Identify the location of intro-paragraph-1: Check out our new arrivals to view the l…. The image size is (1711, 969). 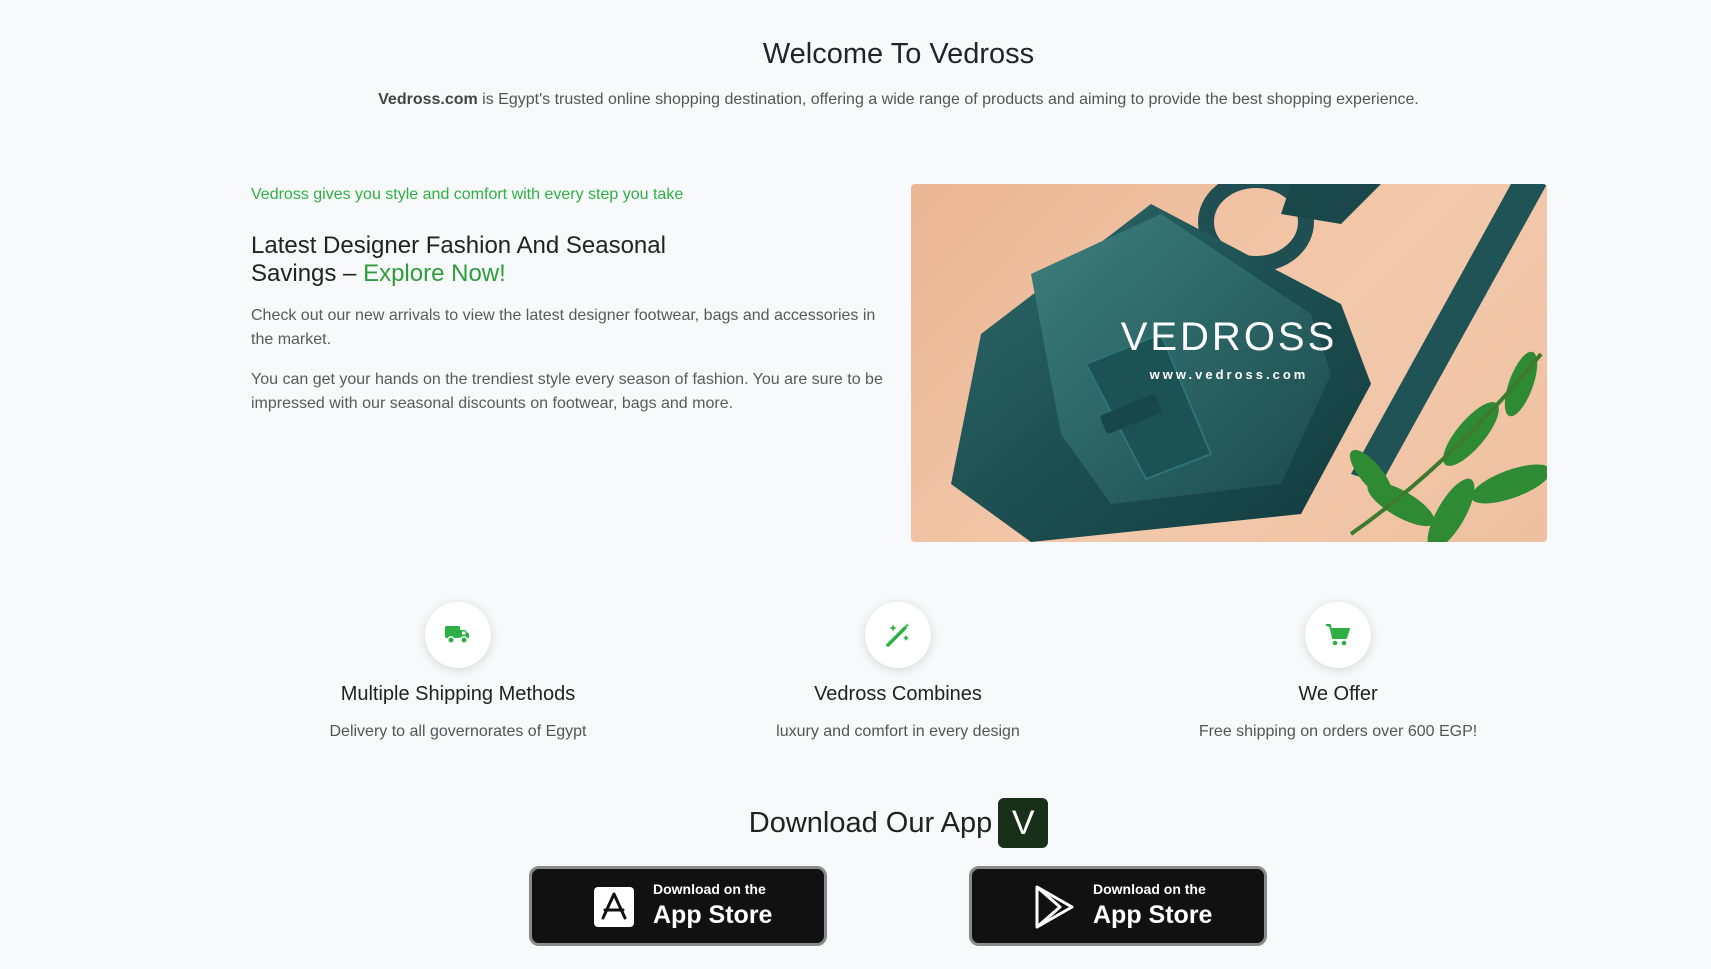
(563, 327).